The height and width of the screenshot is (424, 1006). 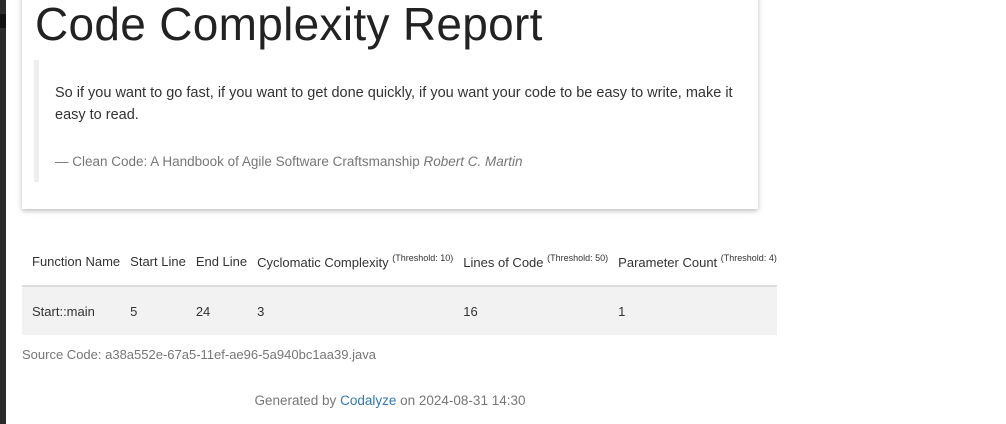 What do you see at coordinates (503, 262) in the screenshot?
I see `column-label: Lines of Code` at bounding box center [503, 262].